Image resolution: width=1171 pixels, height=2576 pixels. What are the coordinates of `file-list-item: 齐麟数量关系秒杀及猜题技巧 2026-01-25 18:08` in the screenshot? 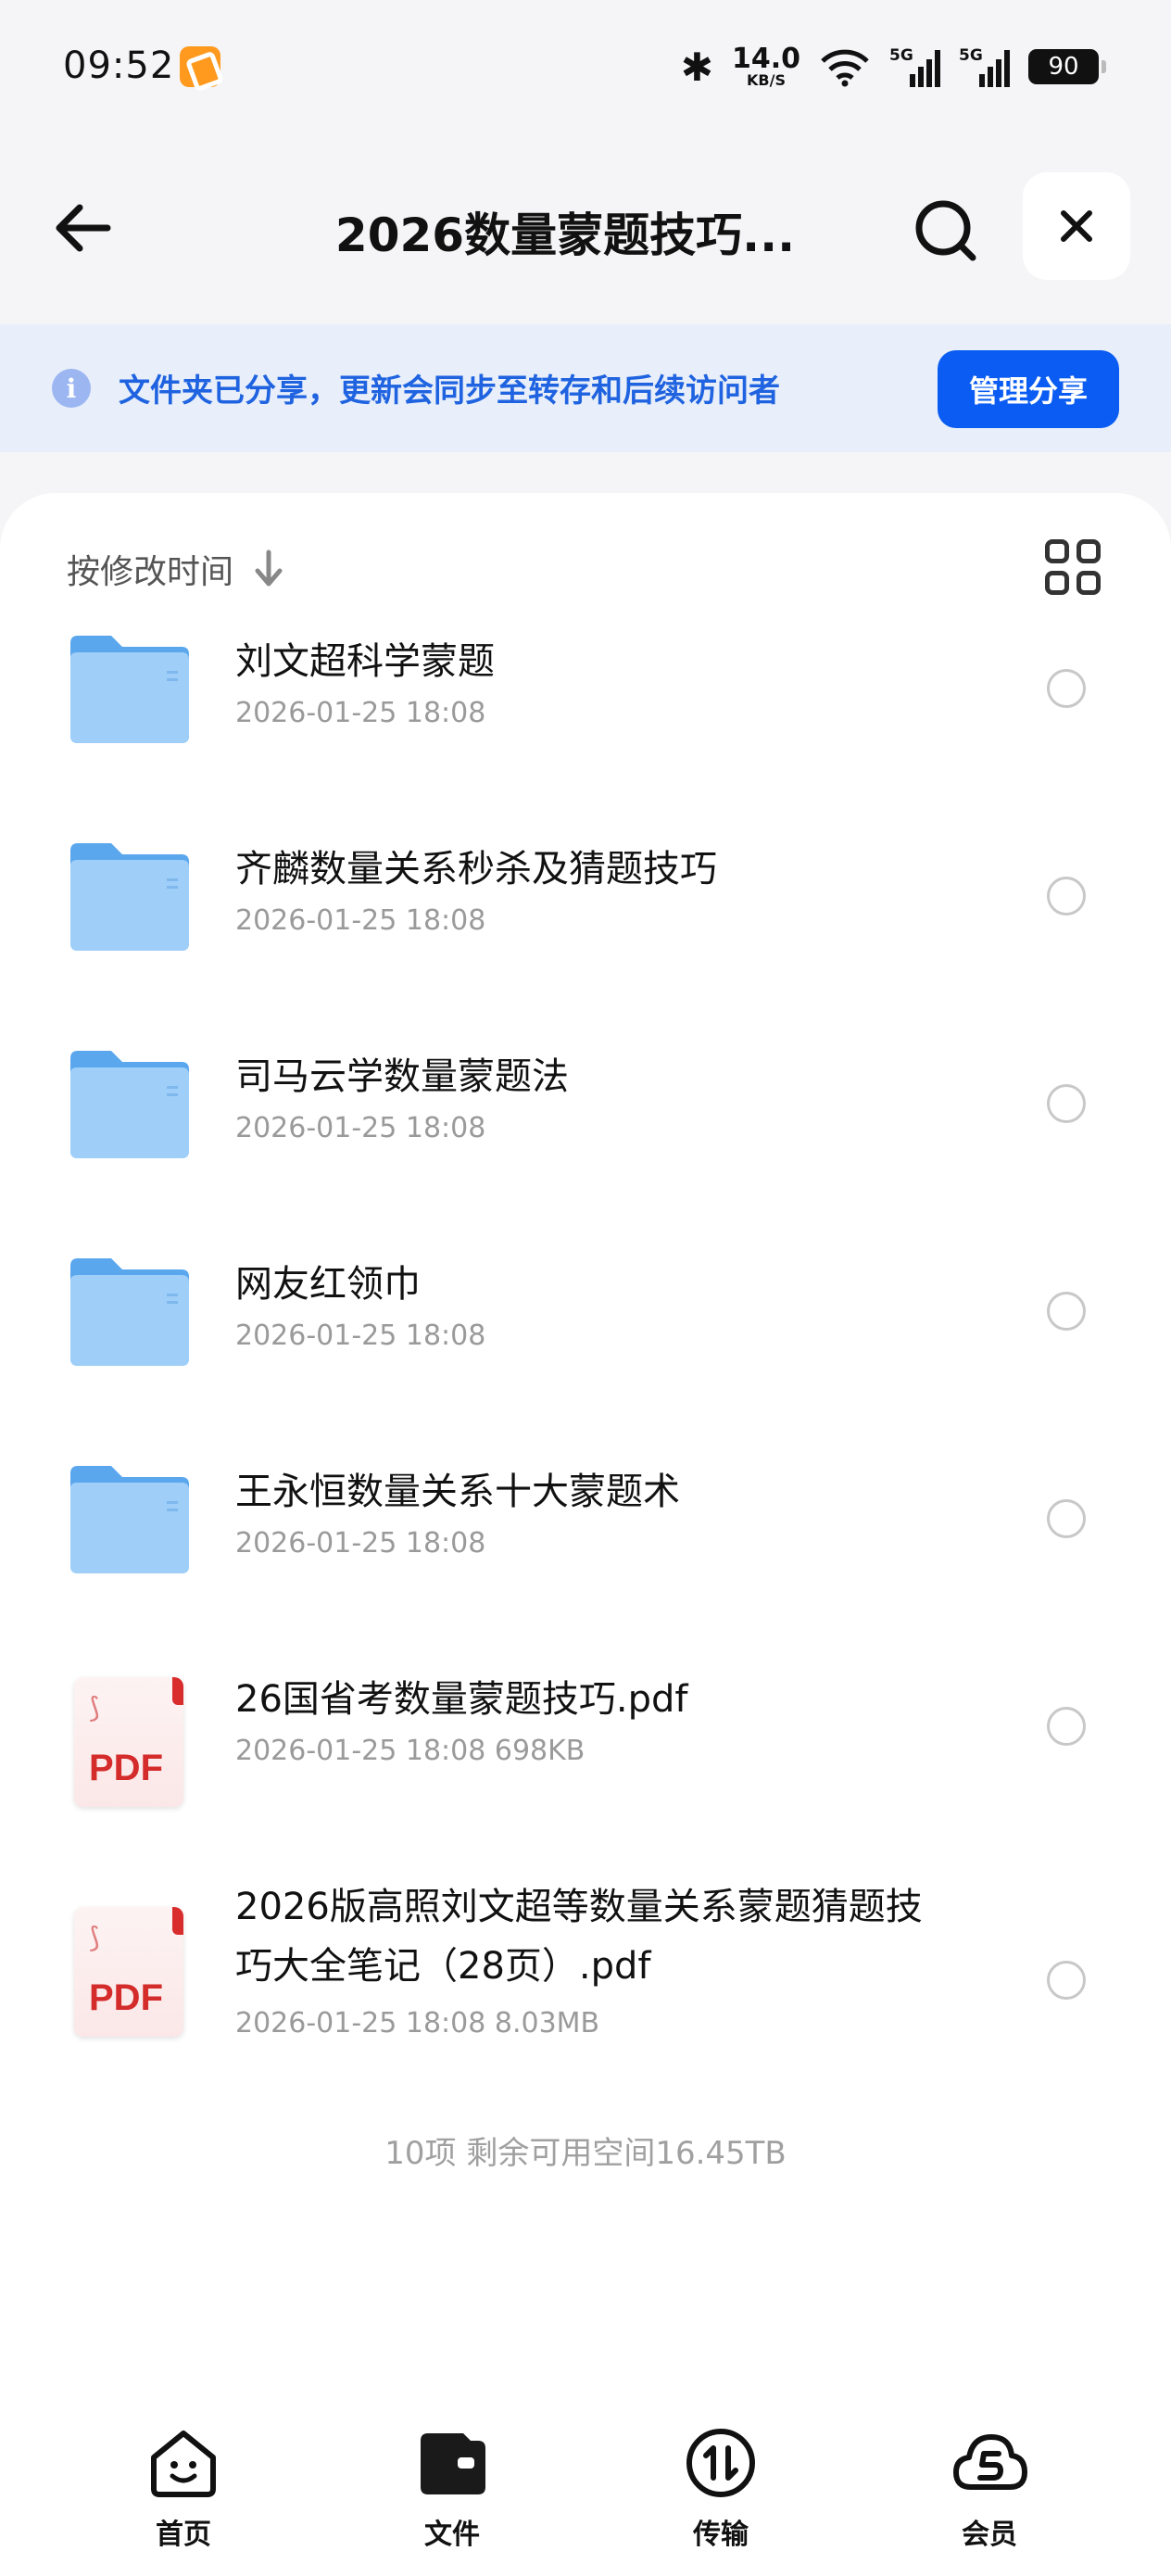 It's located at (585, 925).